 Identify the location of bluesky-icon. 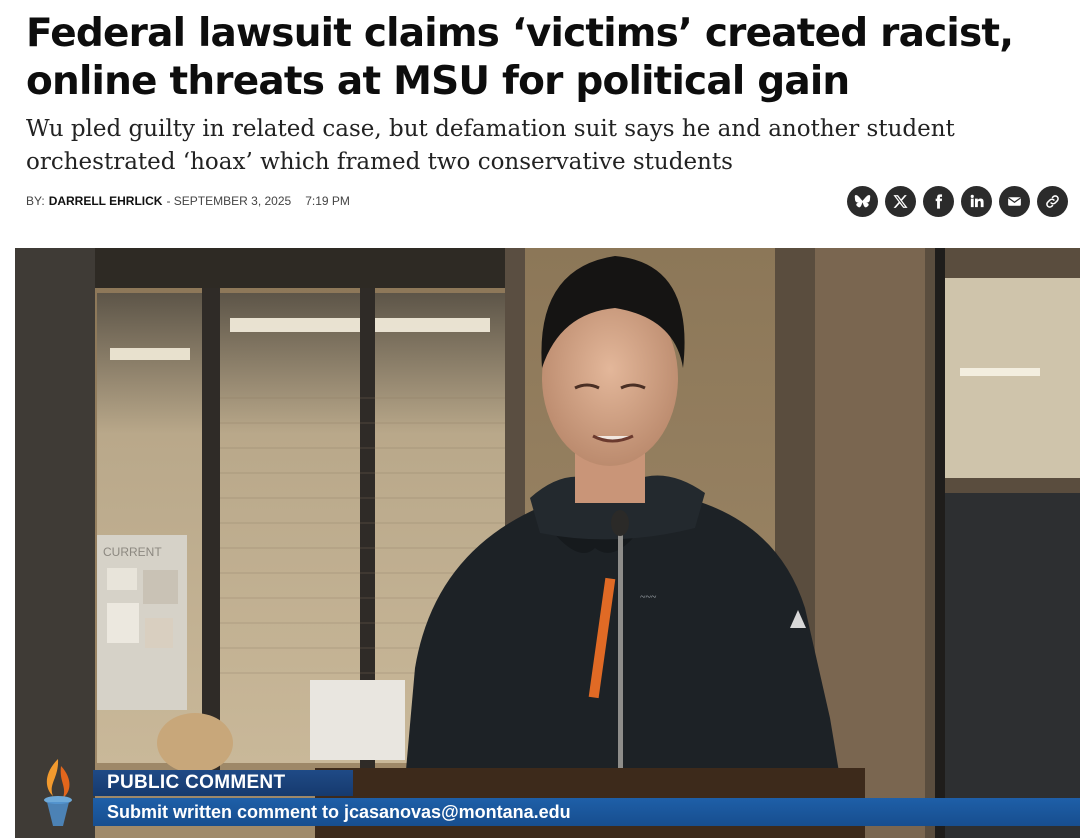
(862, 201).